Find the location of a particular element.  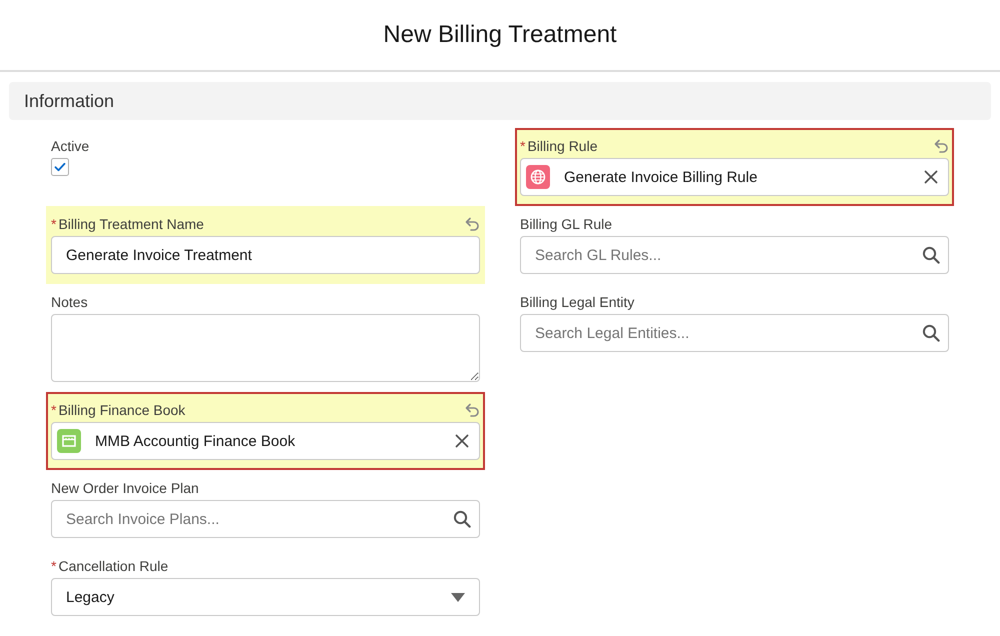

field-label: Active is located at coordinates (70, 146).